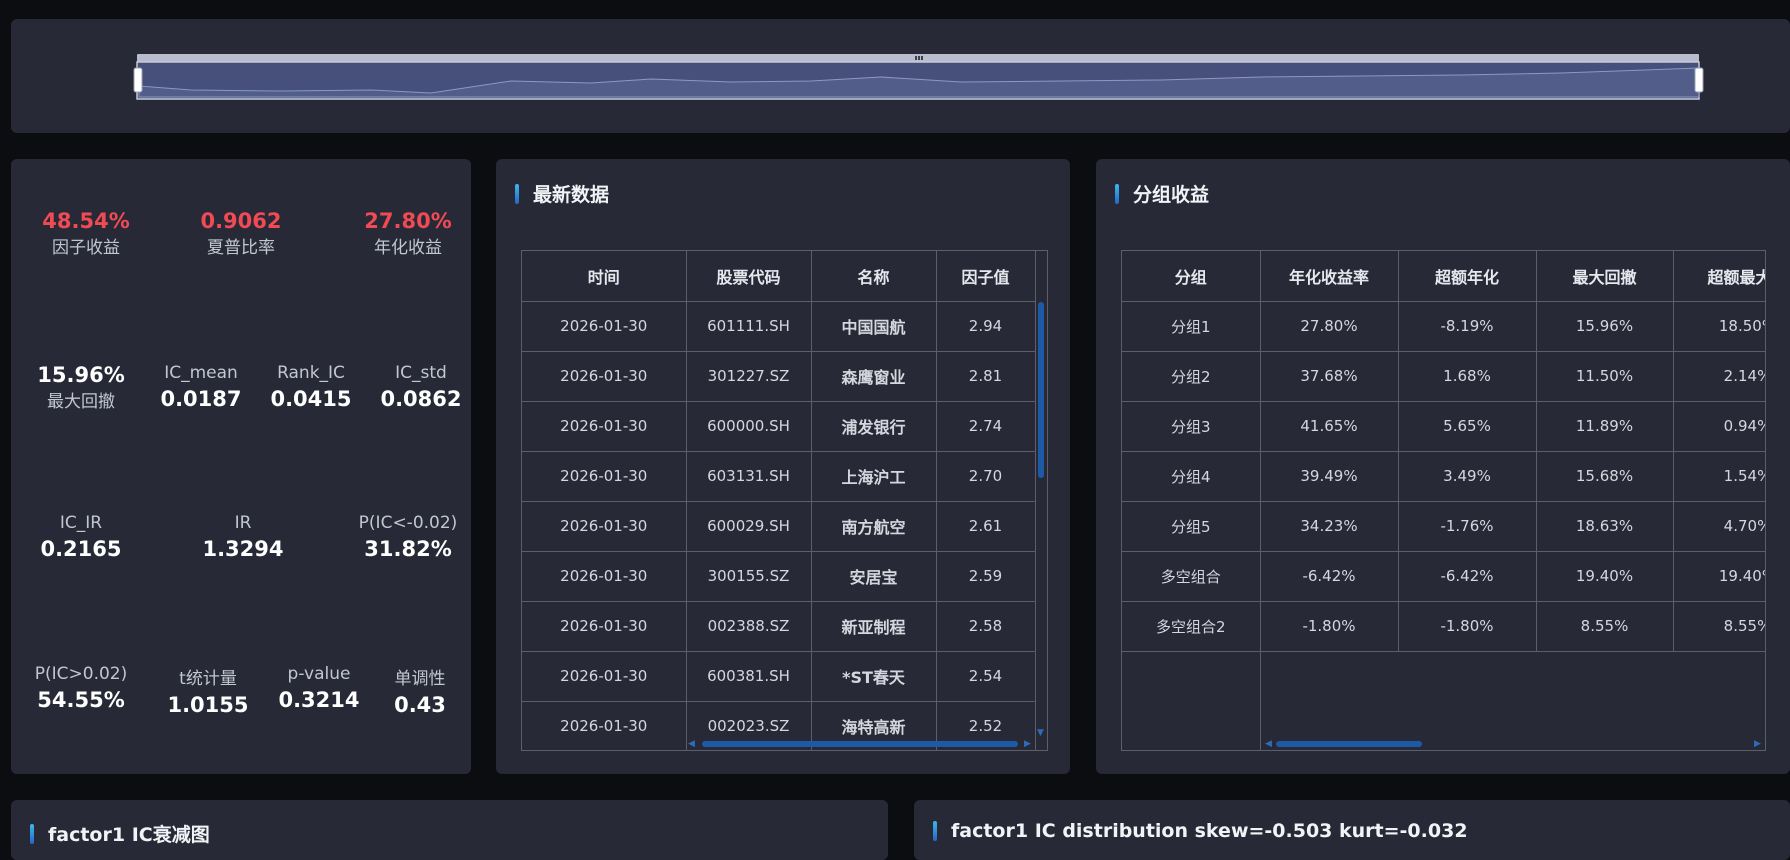  I want to click on table-cell: 南方航空, so click(874, 526).